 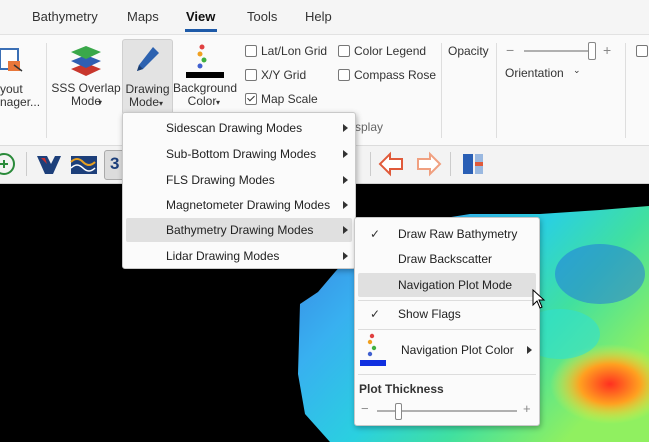 What do you see at coordinates (577, 70) in the screenshot?
I see `chevron-down-icon: ⌄` at bounding box center [577, 70].